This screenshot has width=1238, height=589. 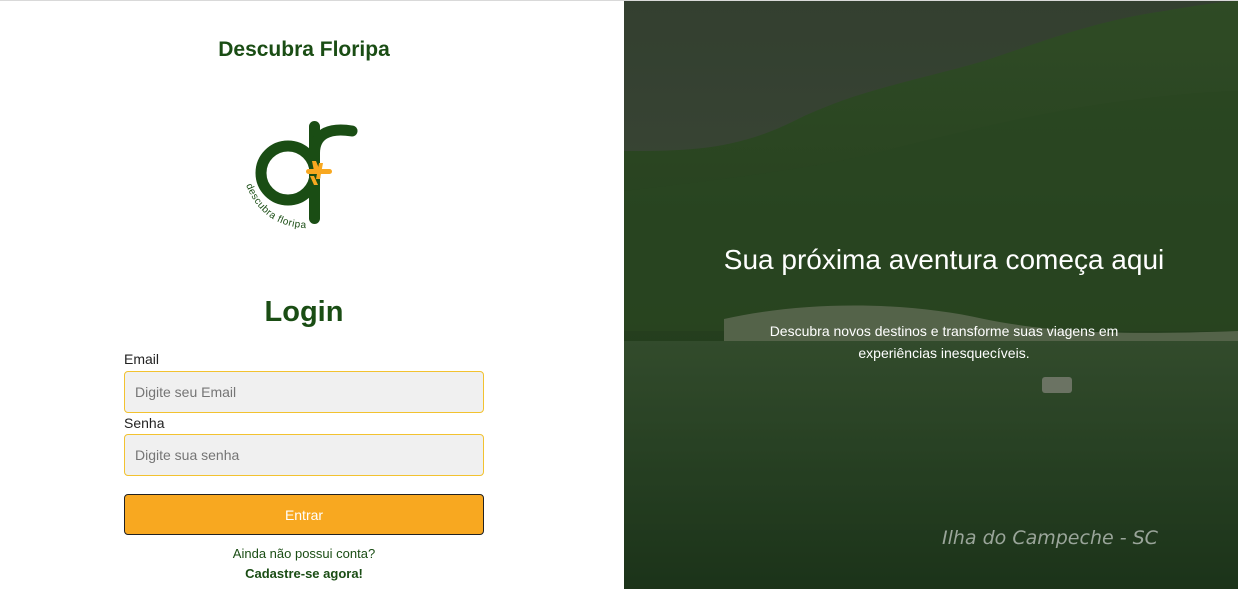 I want to click on signup-link: Cadastre-se agora!, so click(x=304, y=573).